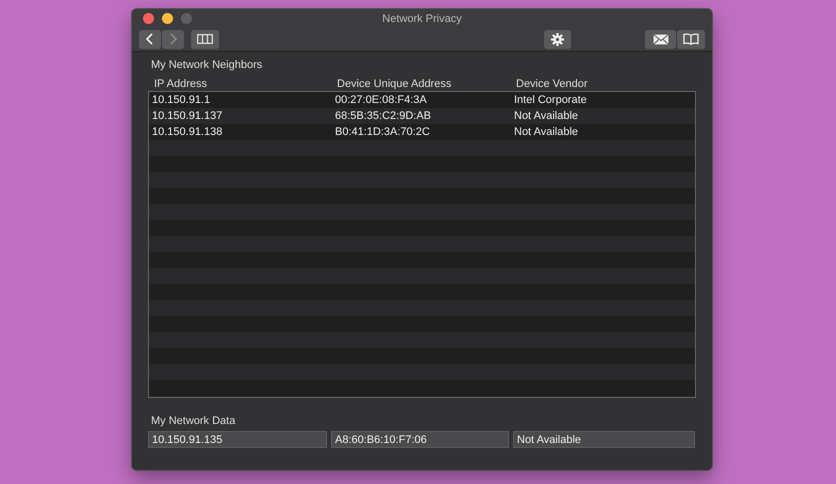  Describe the element at coordinates (187, 132) in the screenshot. I see `table-cell-text: 10.150.91.138` at that location.